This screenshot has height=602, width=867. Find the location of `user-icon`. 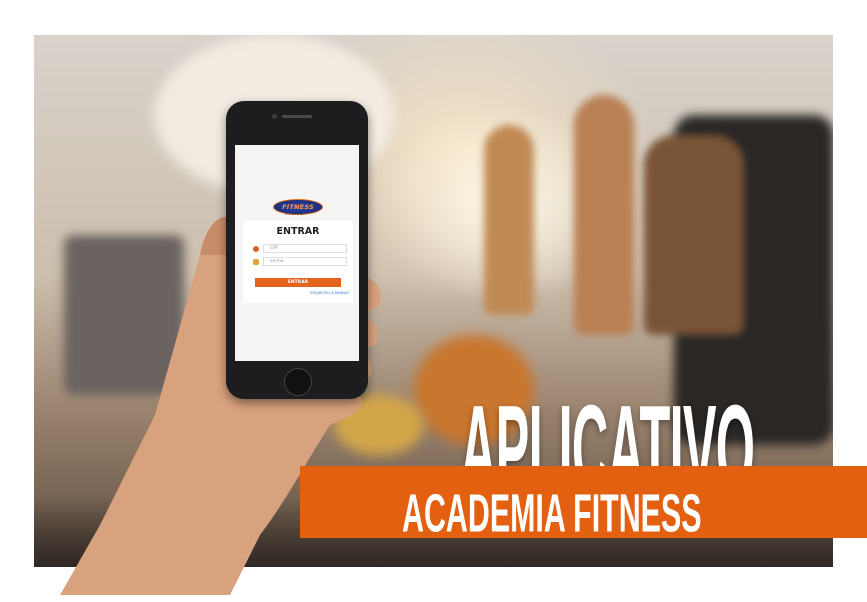

user-icon is located at coordinates (256, 249).